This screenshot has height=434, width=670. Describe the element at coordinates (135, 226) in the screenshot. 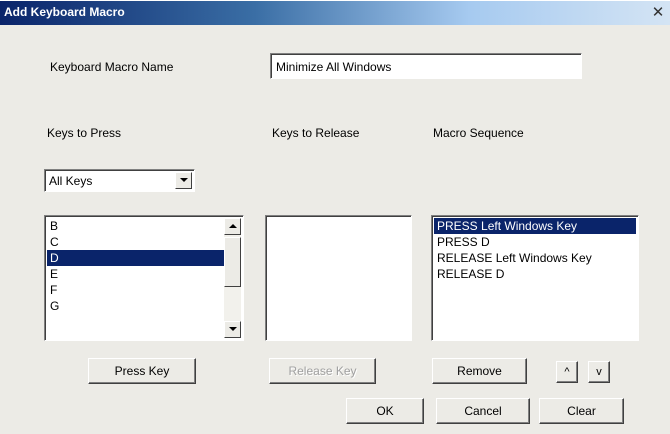

I see `key-list-item: B` at that location.